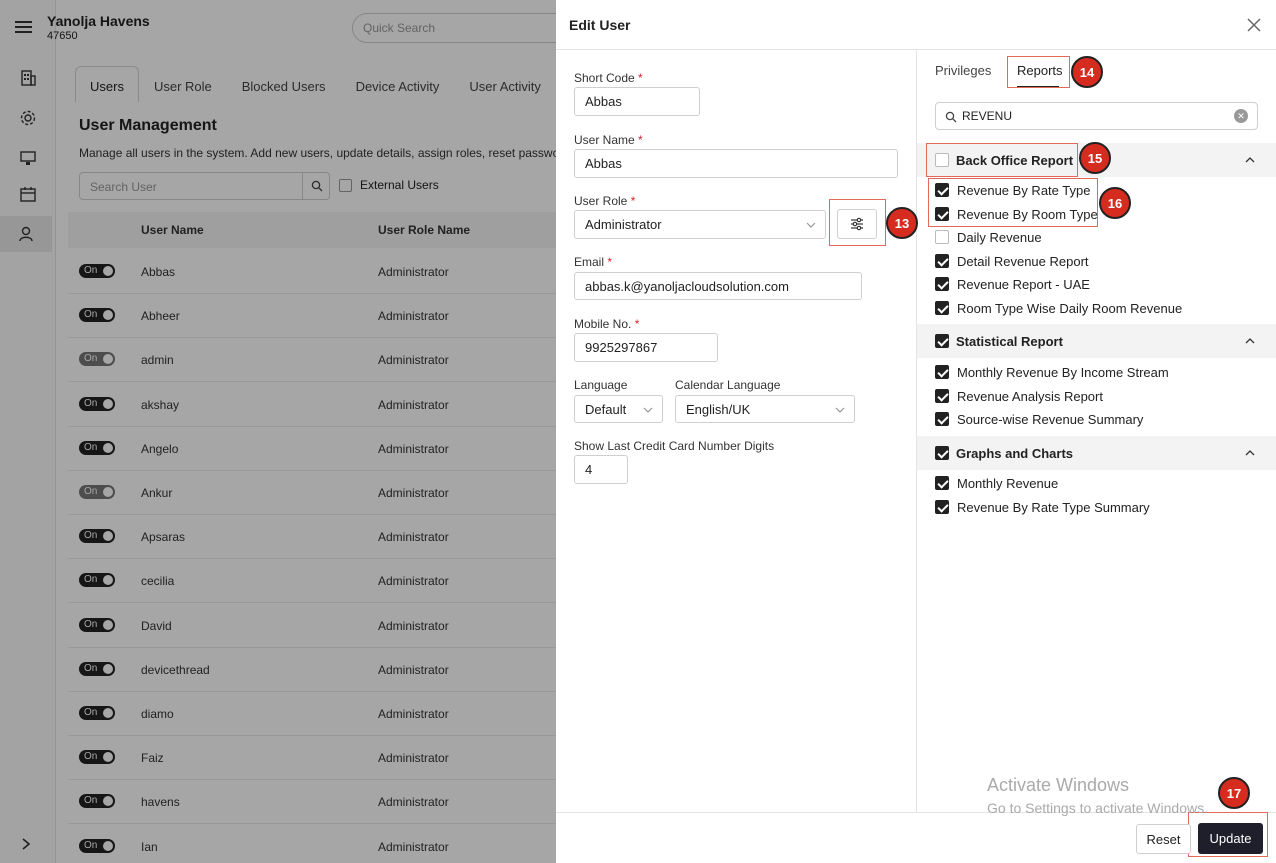 The height and width of the screenshot is (863, 1276). Describe the element at coordinates (1009, 341) in the screenshot. I see `group-label: Statistical Report` at that location.